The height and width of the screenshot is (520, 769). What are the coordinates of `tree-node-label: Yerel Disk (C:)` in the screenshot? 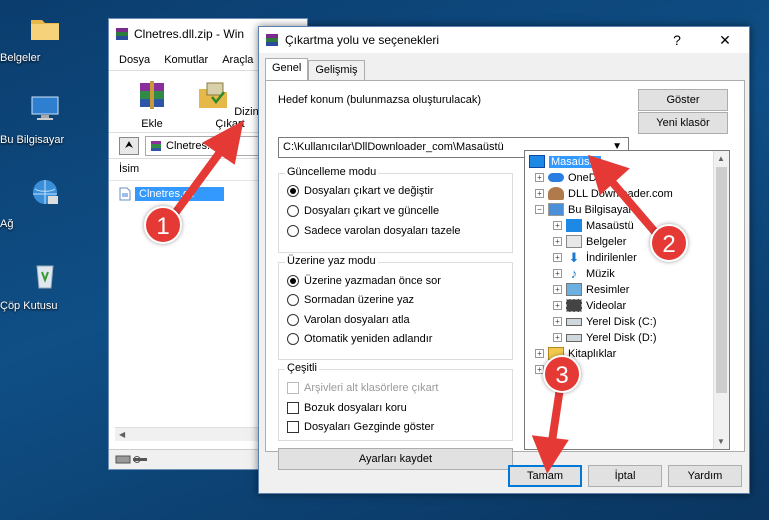 It's located at (621, 321).